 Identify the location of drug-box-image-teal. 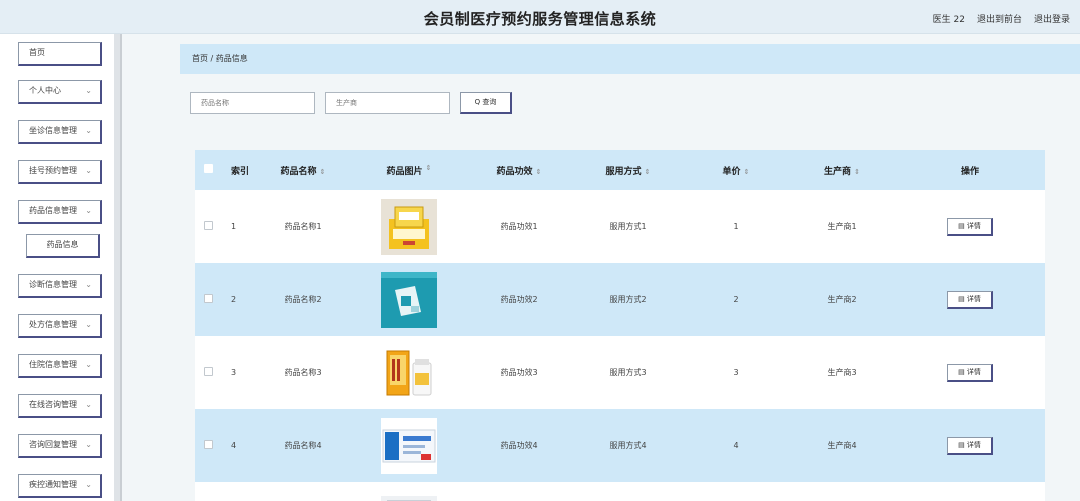
(409, 299).